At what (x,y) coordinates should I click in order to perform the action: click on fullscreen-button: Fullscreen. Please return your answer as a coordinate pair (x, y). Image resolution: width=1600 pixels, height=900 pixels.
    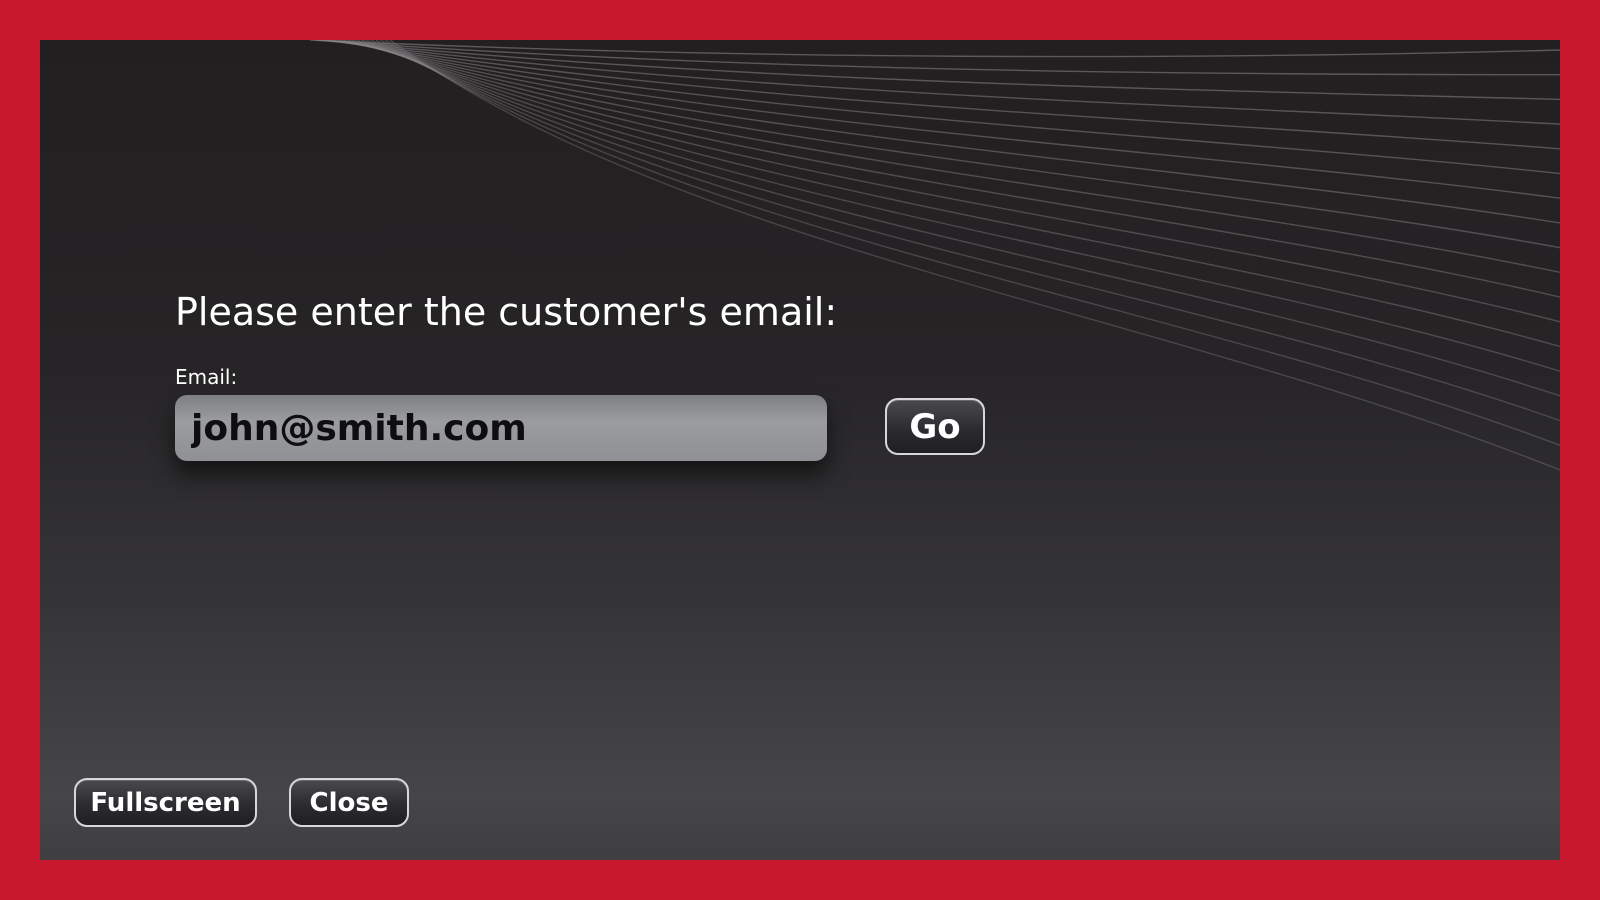
    Looking at the image, I should click on (165, 802).